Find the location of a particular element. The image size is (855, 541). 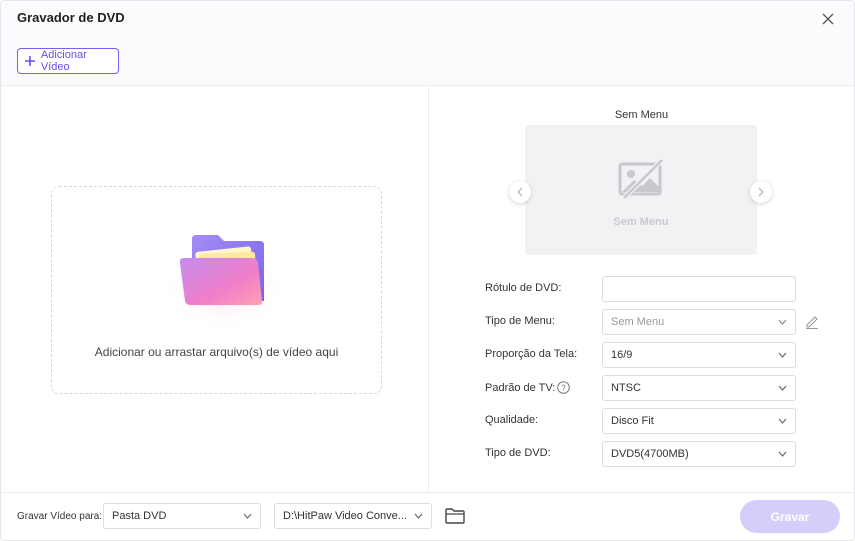

aspect-ratio-value: 16/9 is located at coordinates (622, 355).